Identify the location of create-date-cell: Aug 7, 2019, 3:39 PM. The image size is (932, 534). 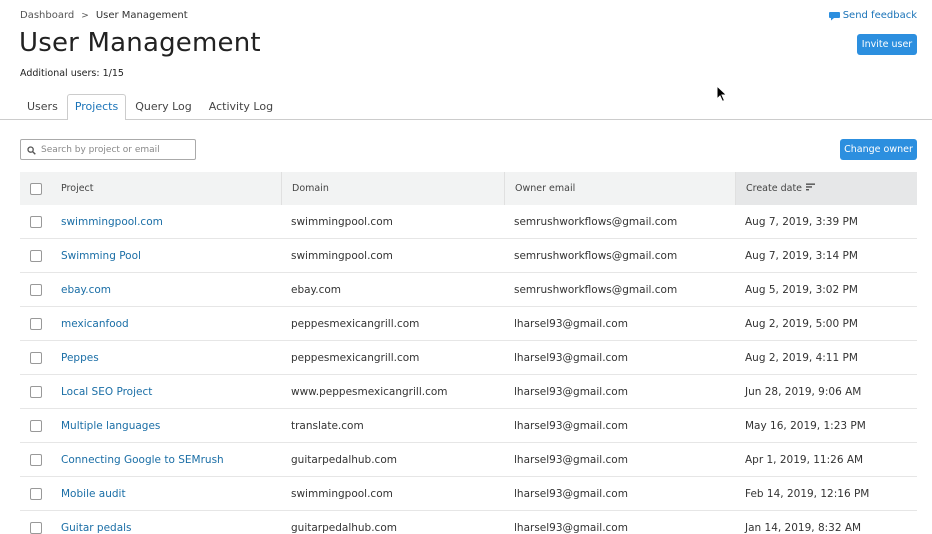
(801, 221).